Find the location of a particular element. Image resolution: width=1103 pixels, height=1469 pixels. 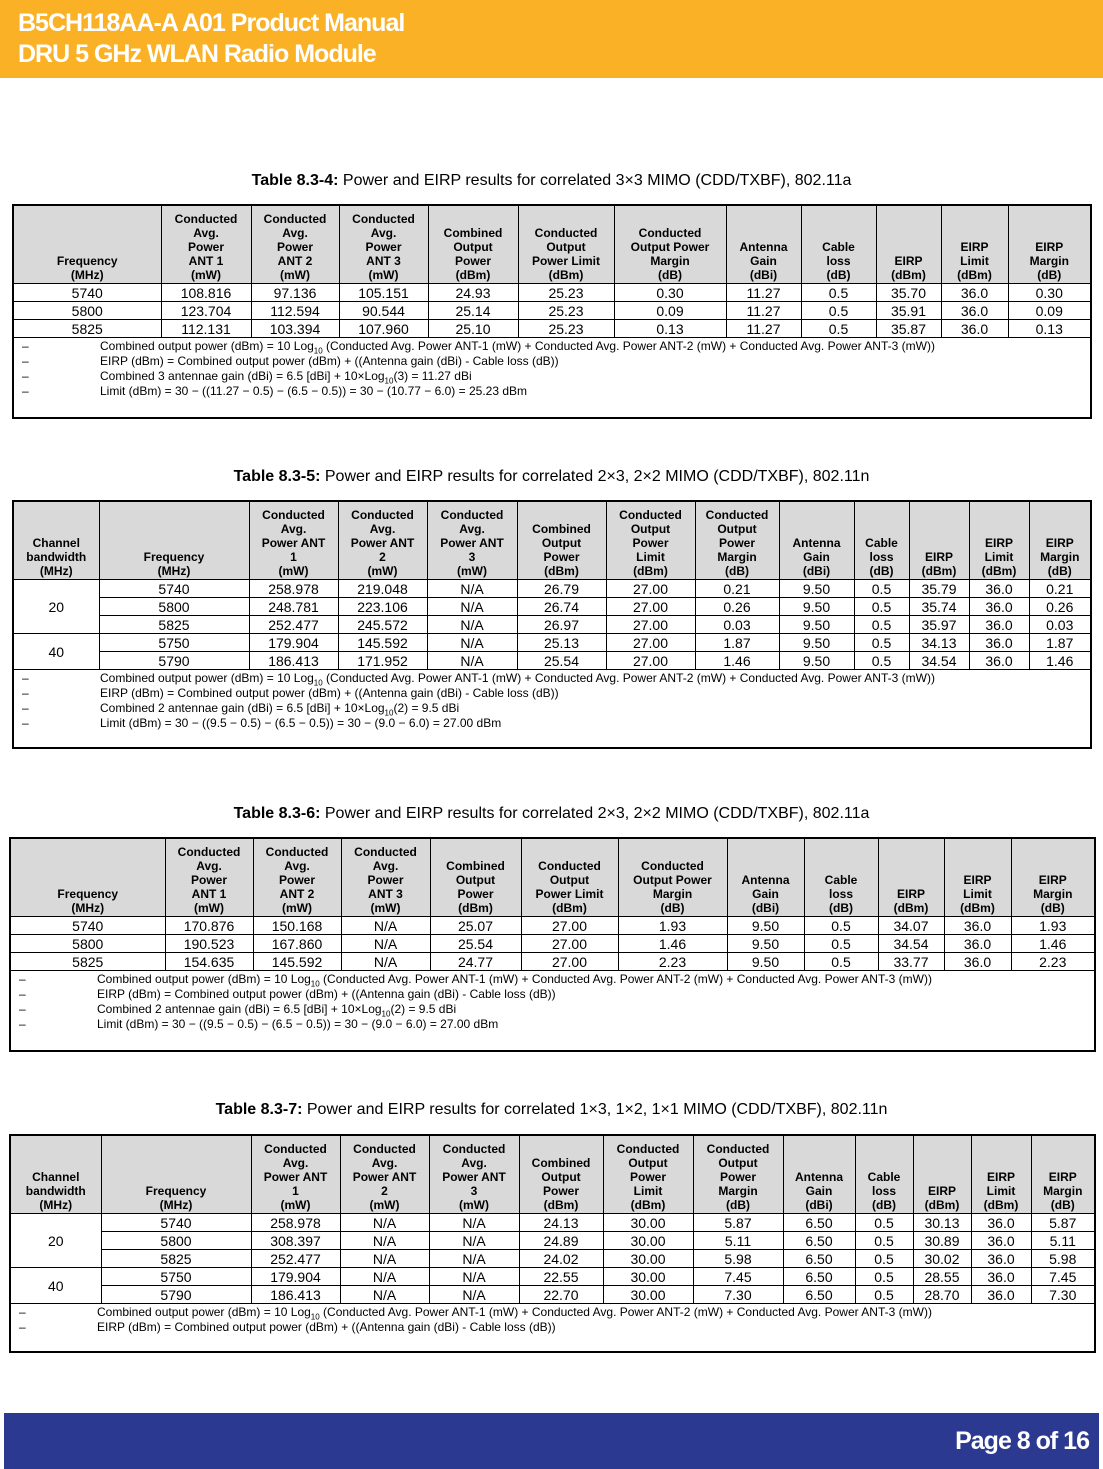

table-cell: 1.93 is located at coordinates (1053, 925).